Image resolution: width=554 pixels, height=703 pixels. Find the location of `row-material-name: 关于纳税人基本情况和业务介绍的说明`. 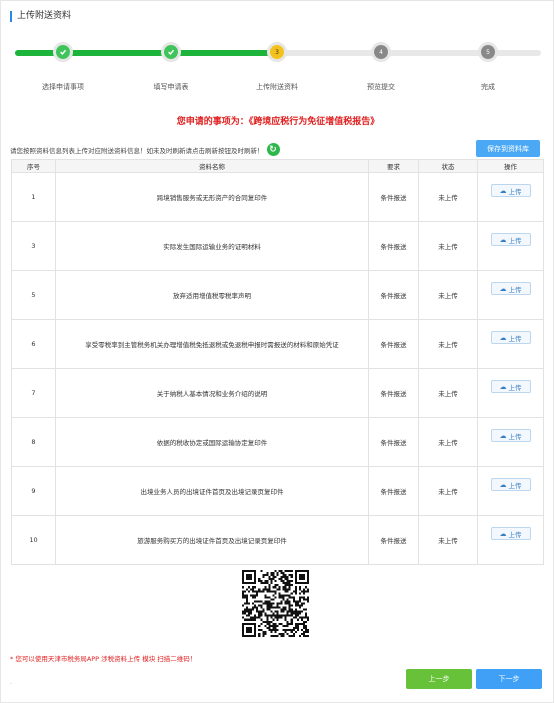

row-material-name: 关于纳税人基本情况和业务介绍的说明 is located at coordinates (212, 393).